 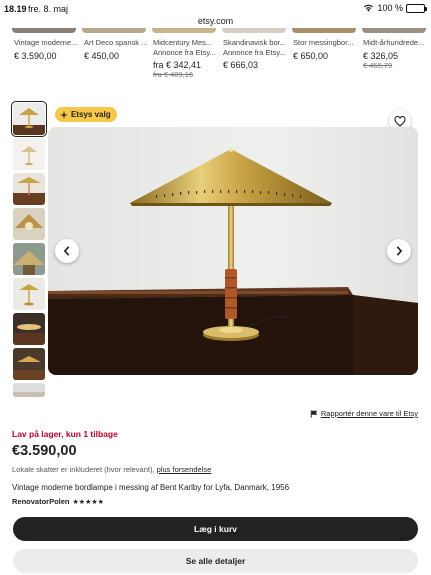 I want to click on product-price: €3.590,00, so click(x=44, y=451).